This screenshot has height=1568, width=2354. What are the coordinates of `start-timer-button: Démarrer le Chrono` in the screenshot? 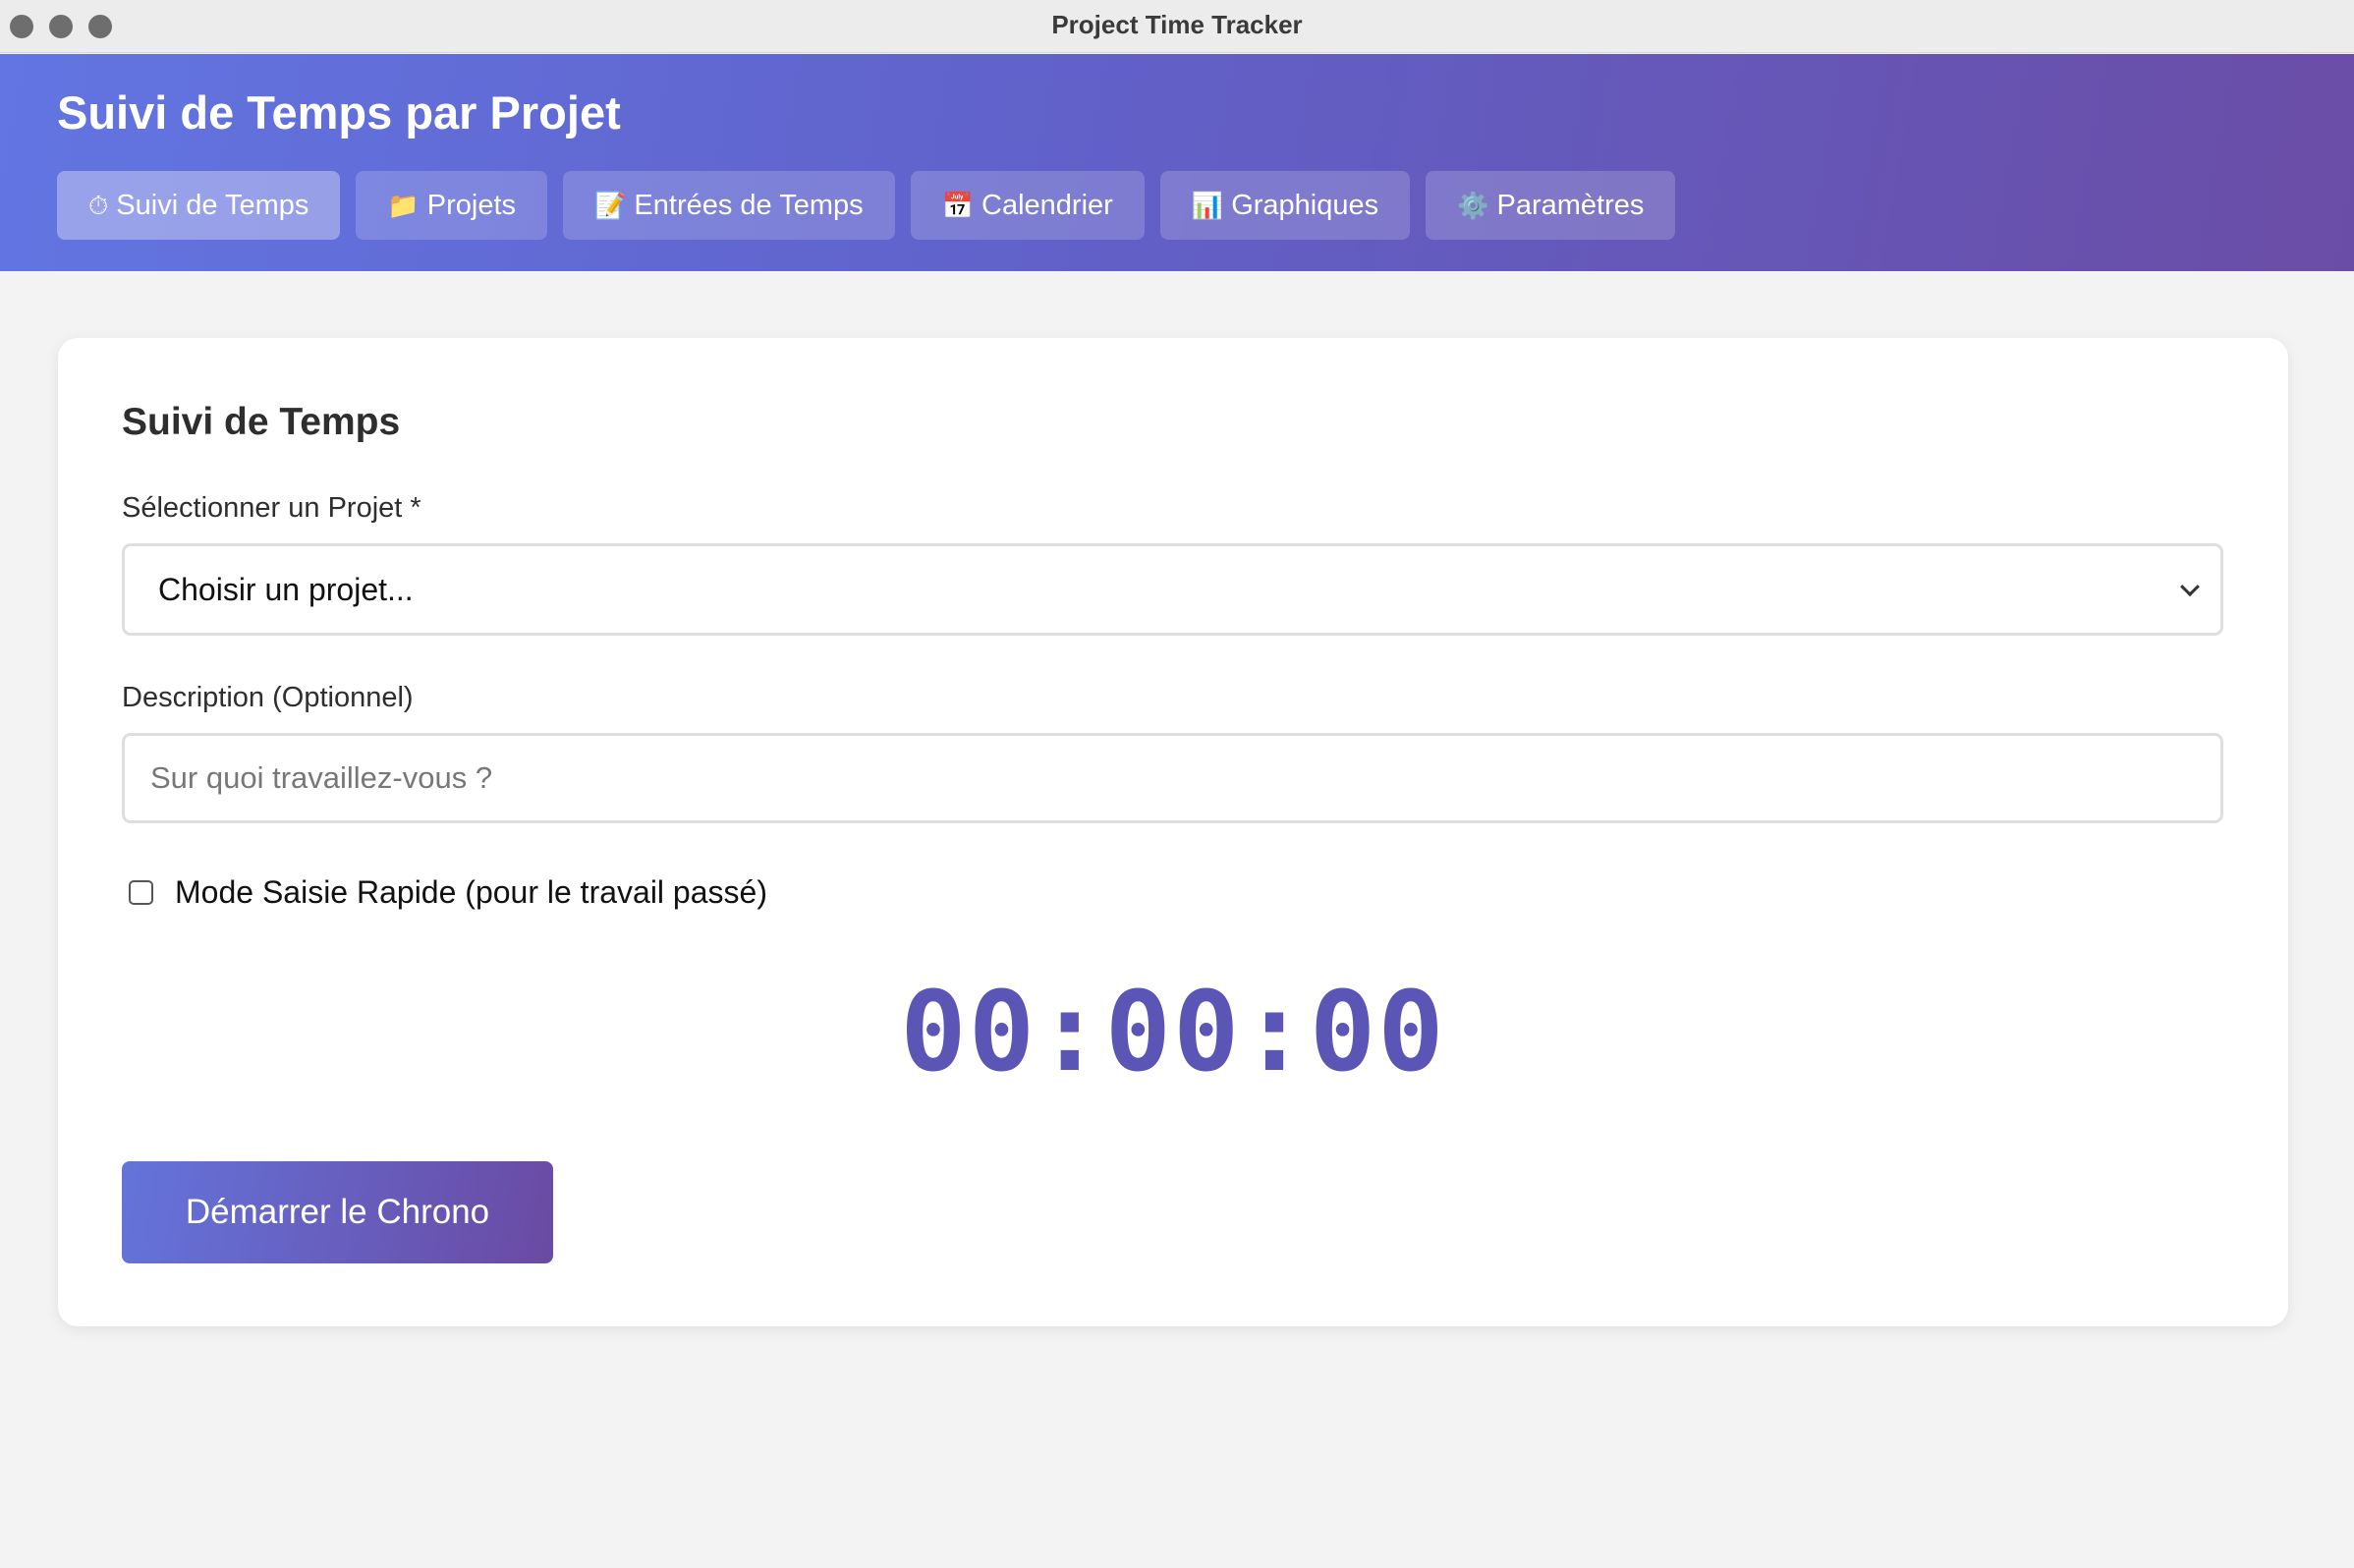 It's located at (337, 1212).